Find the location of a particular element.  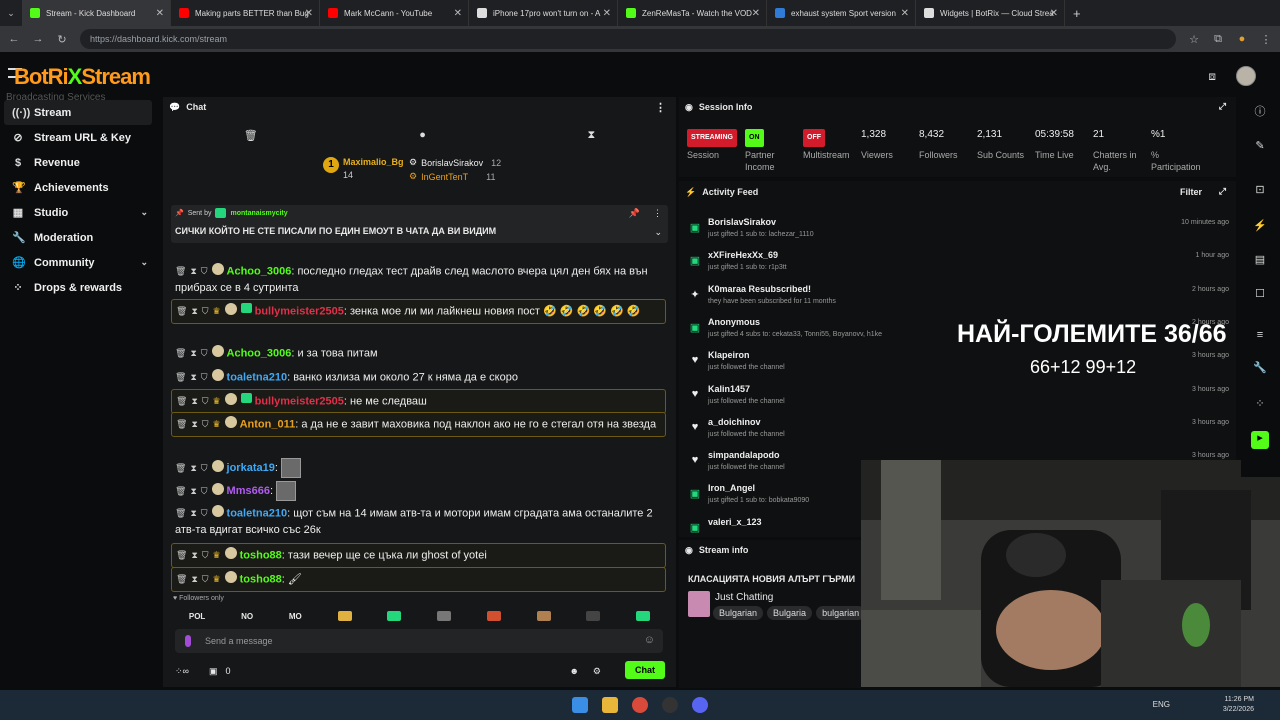

chat-username: Mms666 is located at coordinates (248, 491).